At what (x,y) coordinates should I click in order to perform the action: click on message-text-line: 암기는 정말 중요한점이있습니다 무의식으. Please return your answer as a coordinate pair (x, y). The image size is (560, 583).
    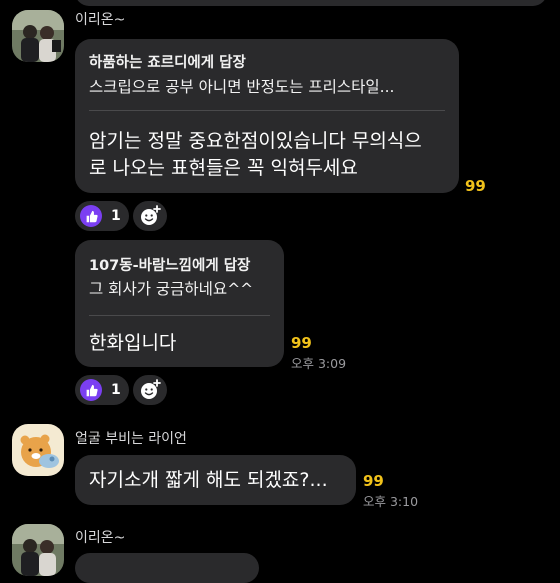
    Looking at the image, I should click on (255, 141).